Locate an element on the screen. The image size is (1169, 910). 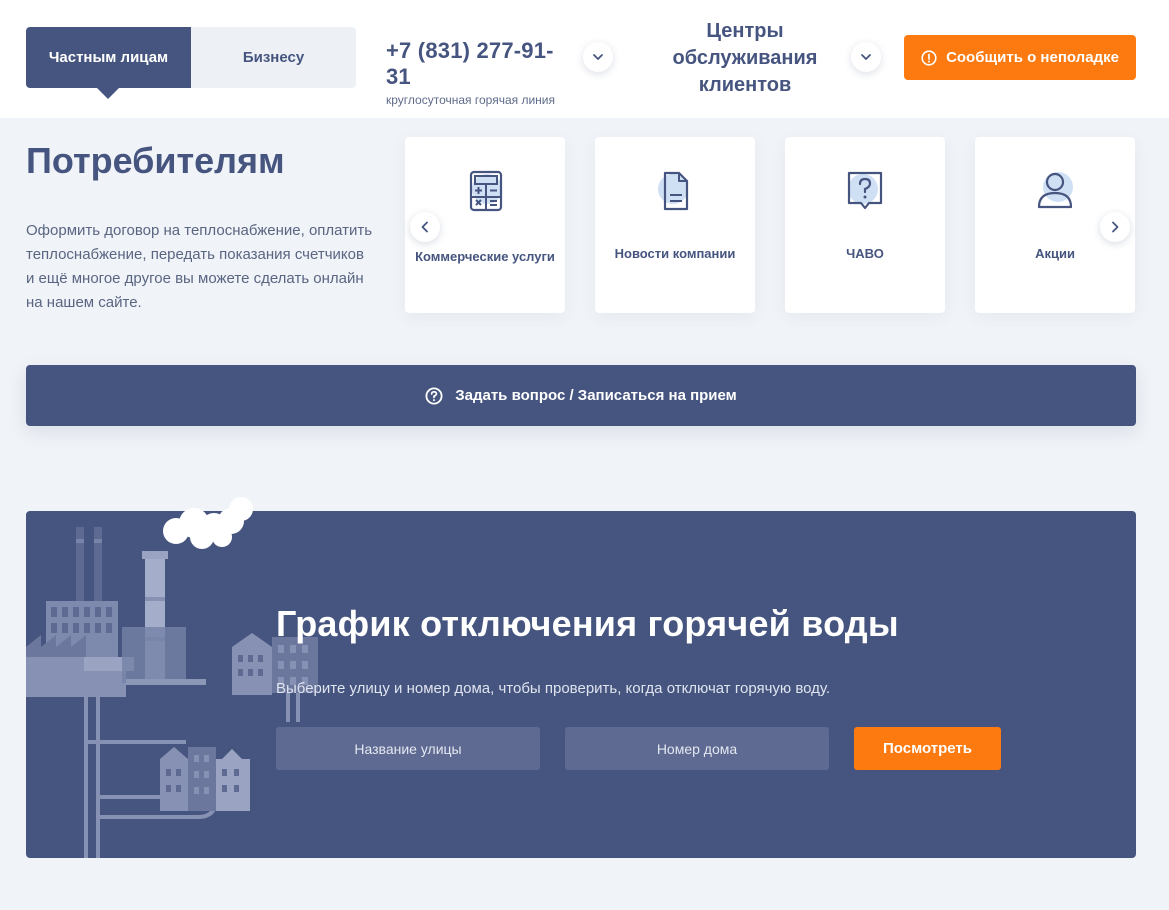
service-centers-link: Центры обслуживания клиентов is located at coordinates (745, 58).